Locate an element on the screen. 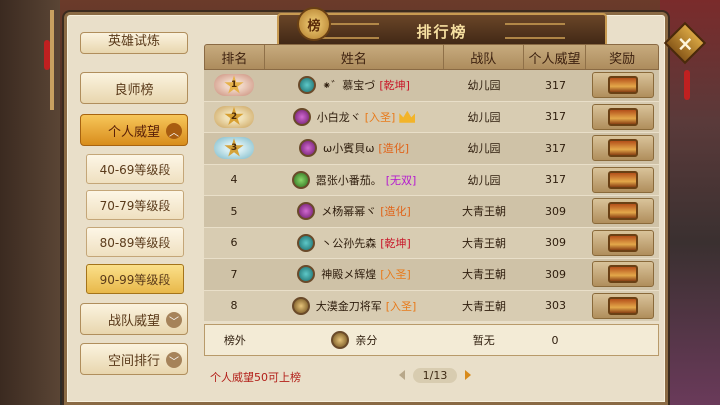  pager: 1/13 is located at coordinates (435, 375).